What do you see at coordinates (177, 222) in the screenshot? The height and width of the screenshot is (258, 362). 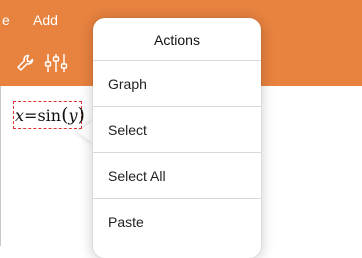 I see `action-paste: Paste` at bounding box center [177, 222].